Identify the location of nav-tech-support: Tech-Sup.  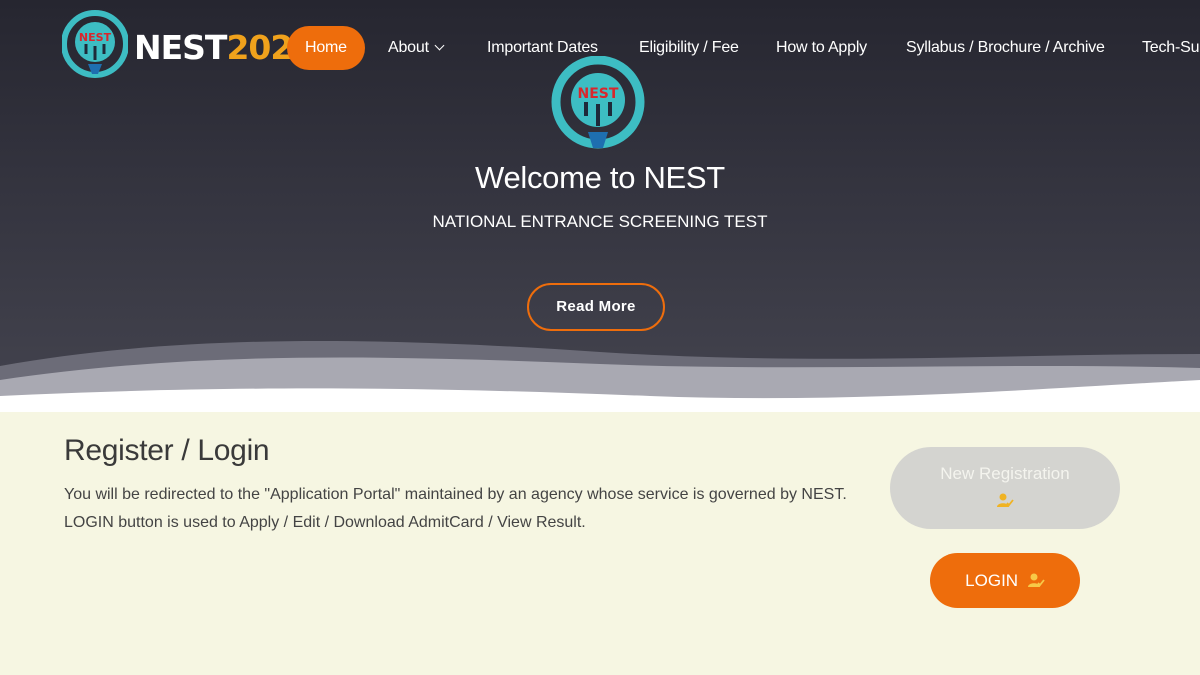
(1171, 48).